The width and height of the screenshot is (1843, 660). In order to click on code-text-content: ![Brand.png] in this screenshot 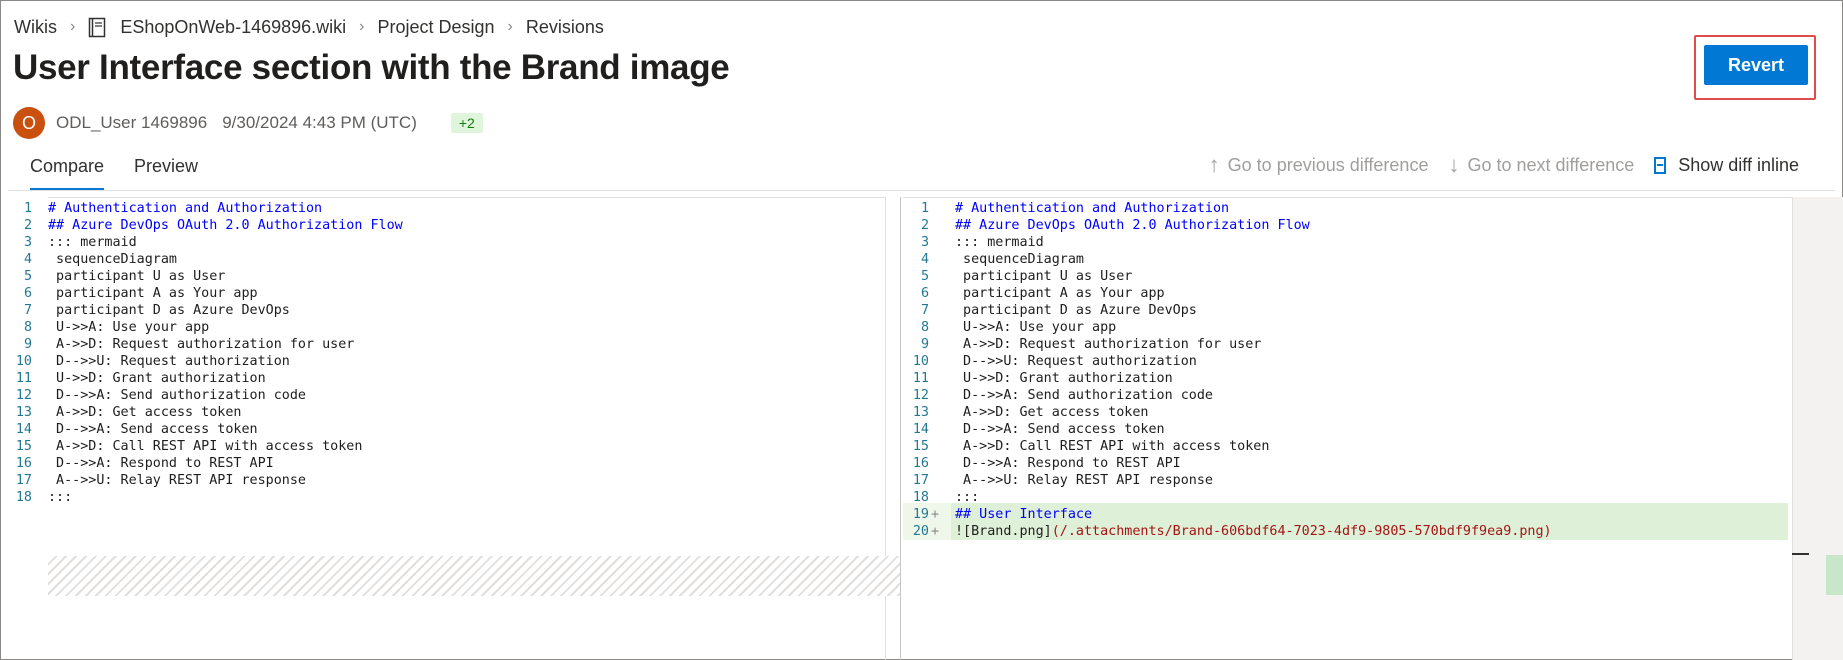, I will do `click(1003, 531)`.